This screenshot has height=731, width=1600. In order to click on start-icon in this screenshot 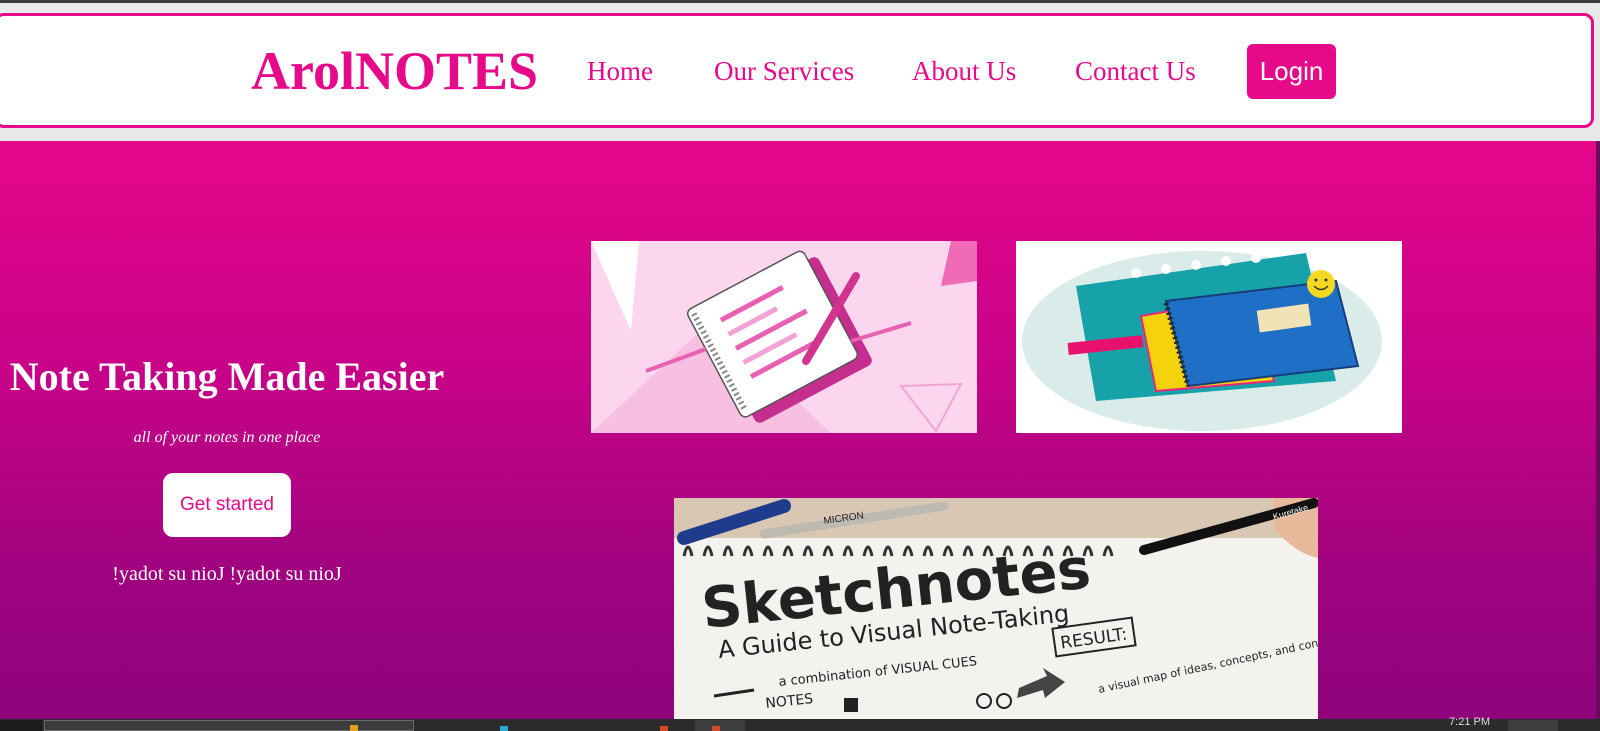, I will do `click(21, 725)`.